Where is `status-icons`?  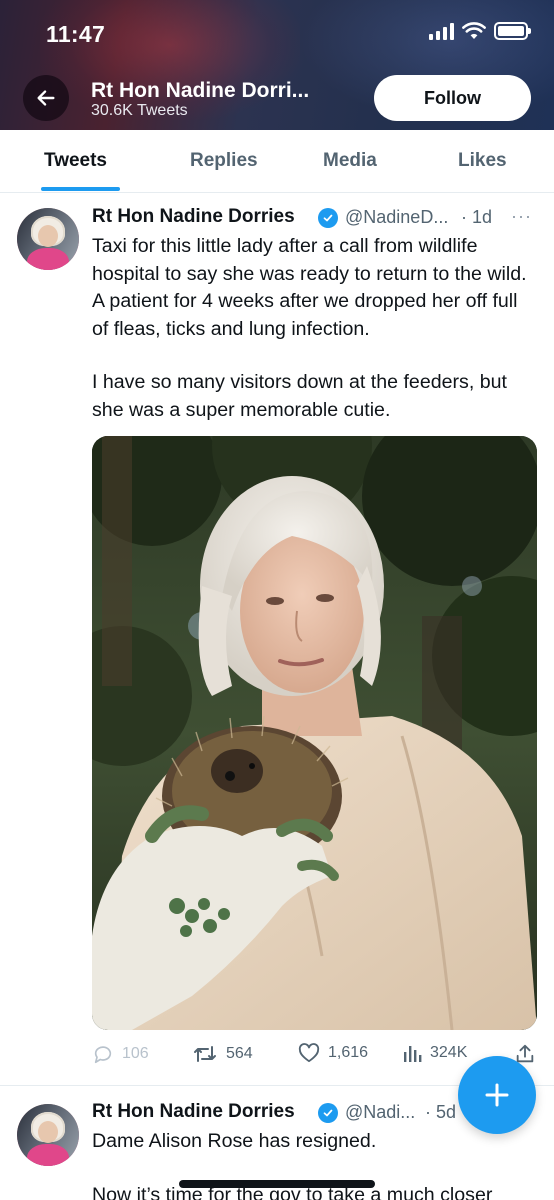
status-icons is located at coordinates (480, 31).